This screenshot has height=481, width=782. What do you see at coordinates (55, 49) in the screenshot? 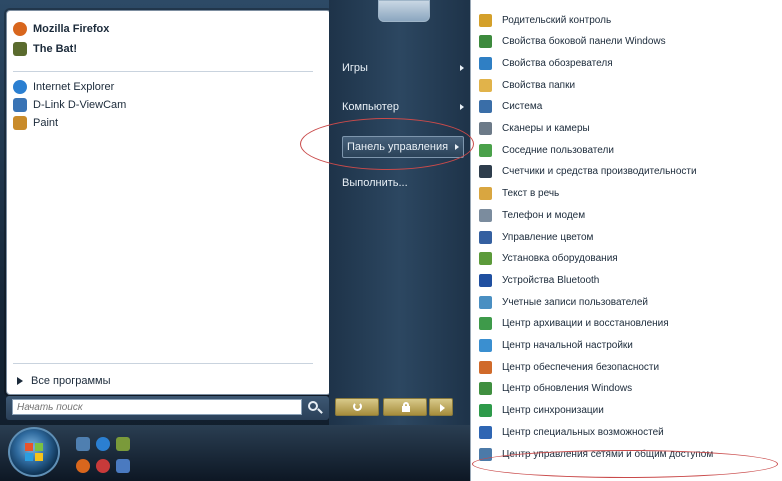
I see `program-label: The Bat!` at bounding box center [55, 49].